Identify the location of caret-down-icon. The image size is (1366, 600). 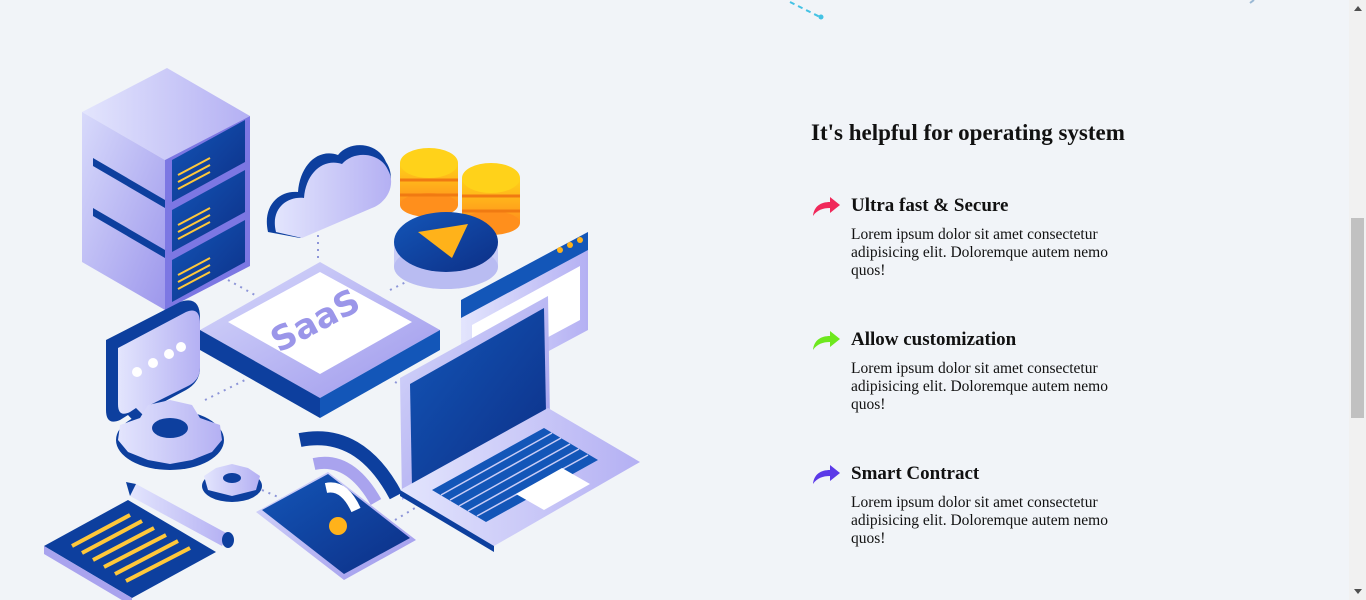
(1357, 591).